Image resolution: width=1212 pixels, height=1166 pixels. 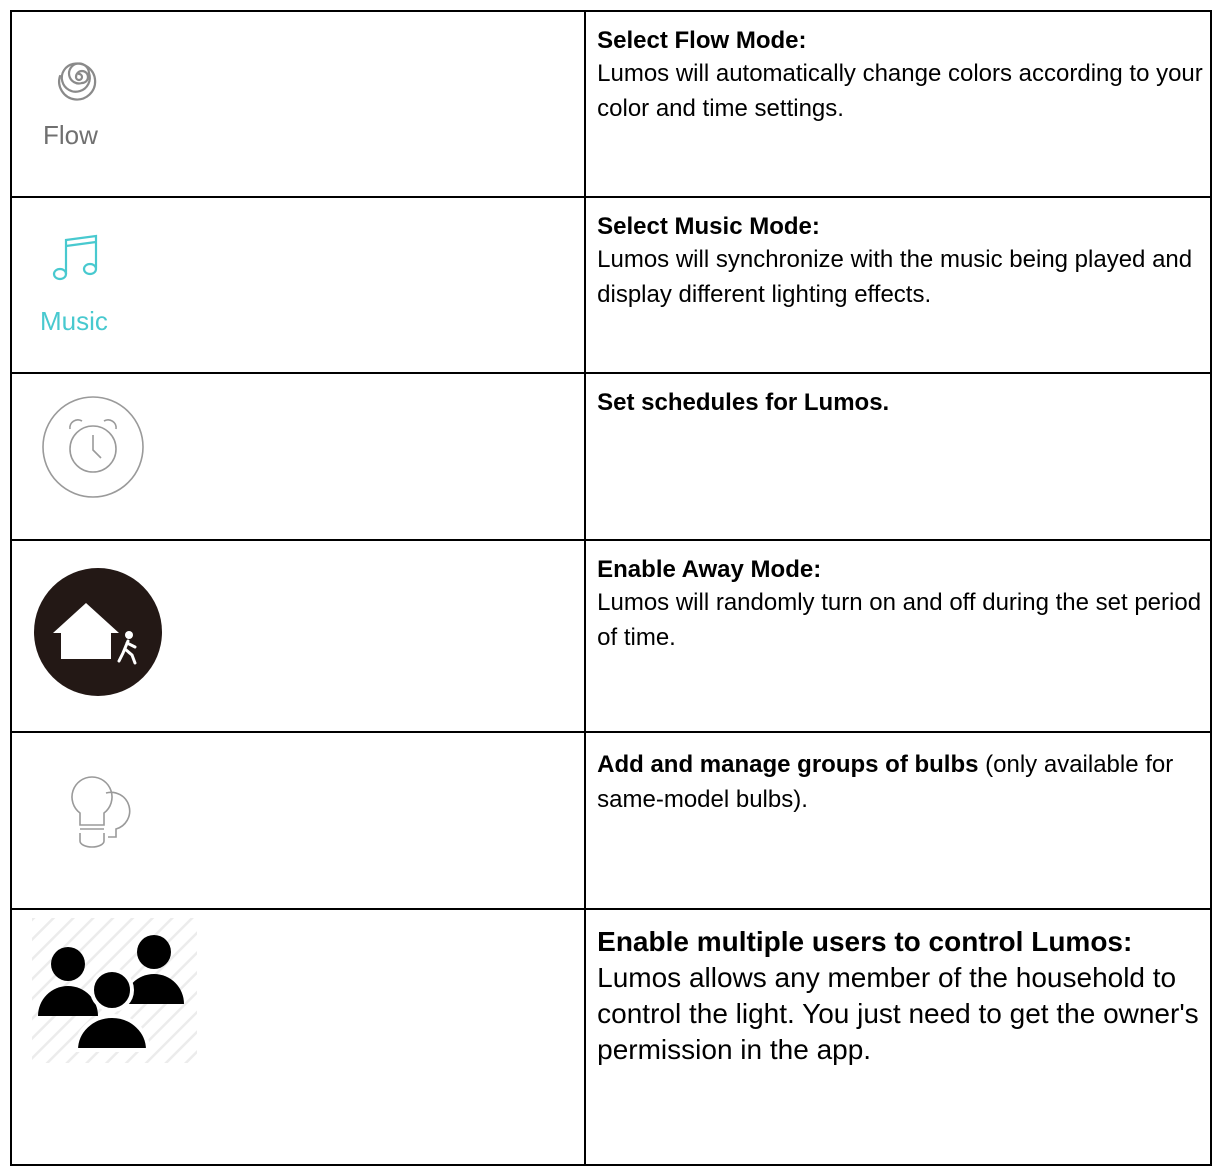 I want to click on row-title: Select Music Mode:, so click(x=708, y=226).